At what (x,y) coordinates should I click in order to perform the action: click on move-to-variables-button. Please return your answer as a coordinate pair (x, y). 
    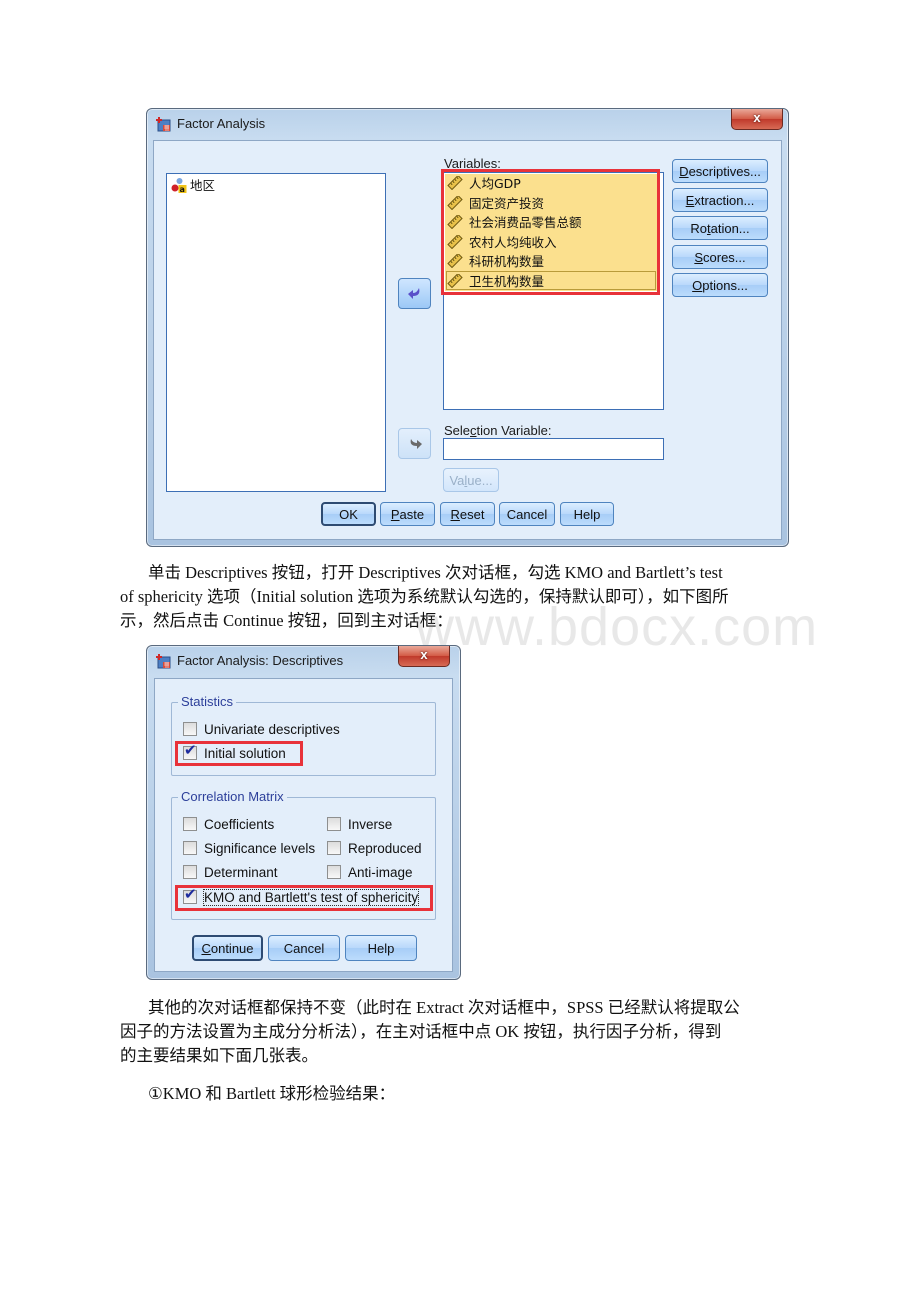
    Looking at the image, I should click on (414, 293).